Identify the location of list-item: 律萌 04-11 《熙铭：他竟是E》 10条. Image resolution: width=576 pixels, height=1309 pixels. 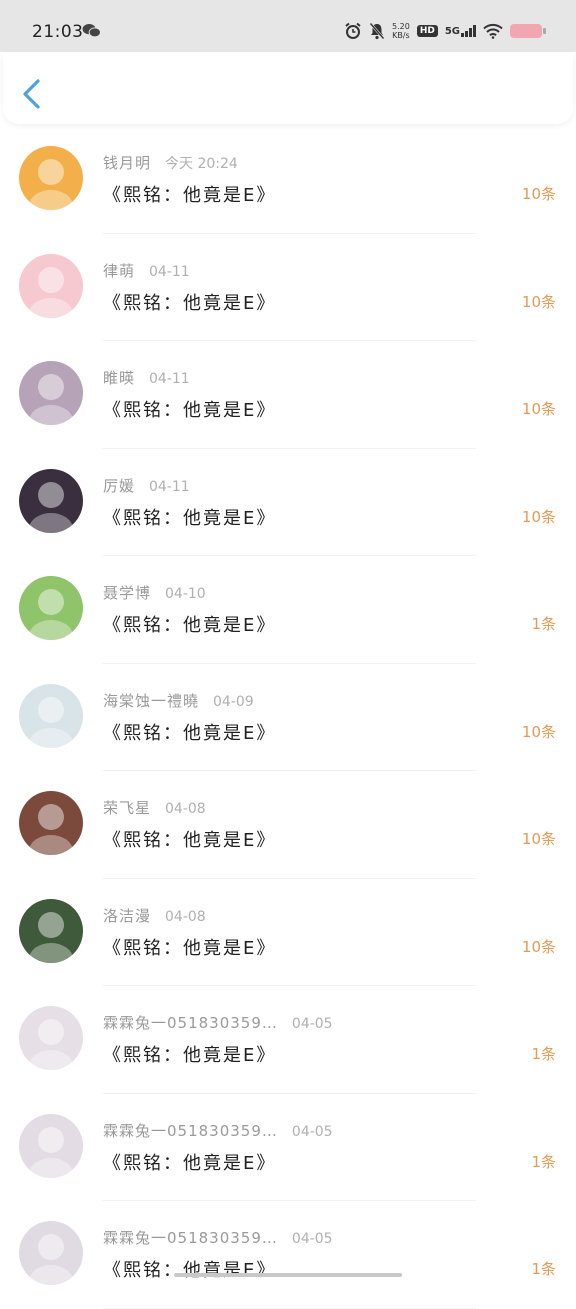
(288, 287).